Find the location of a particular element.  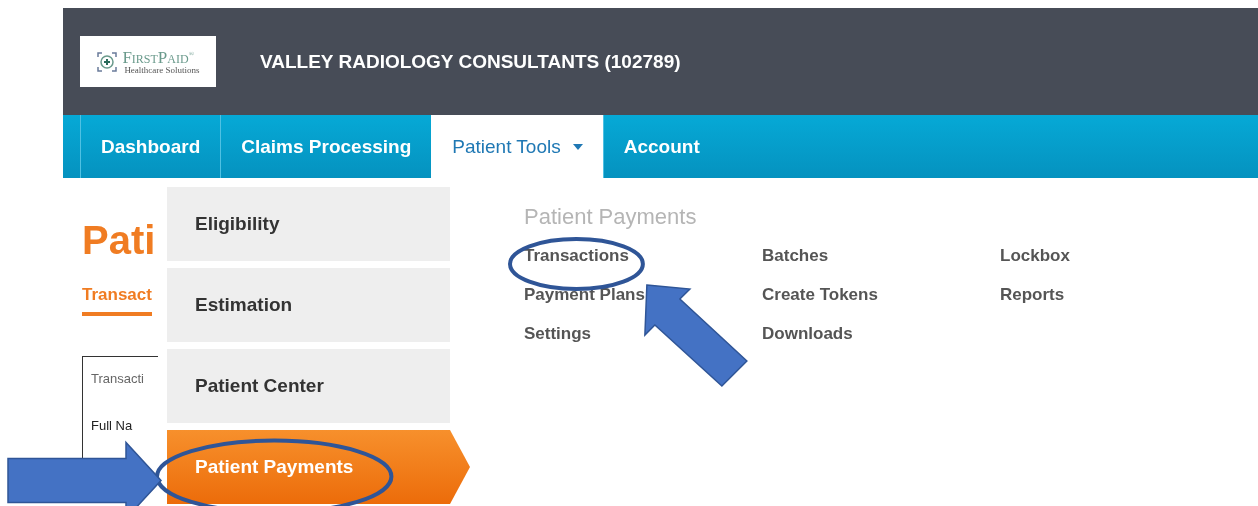

menu-link: Settings is located at coordinates (558, 334).